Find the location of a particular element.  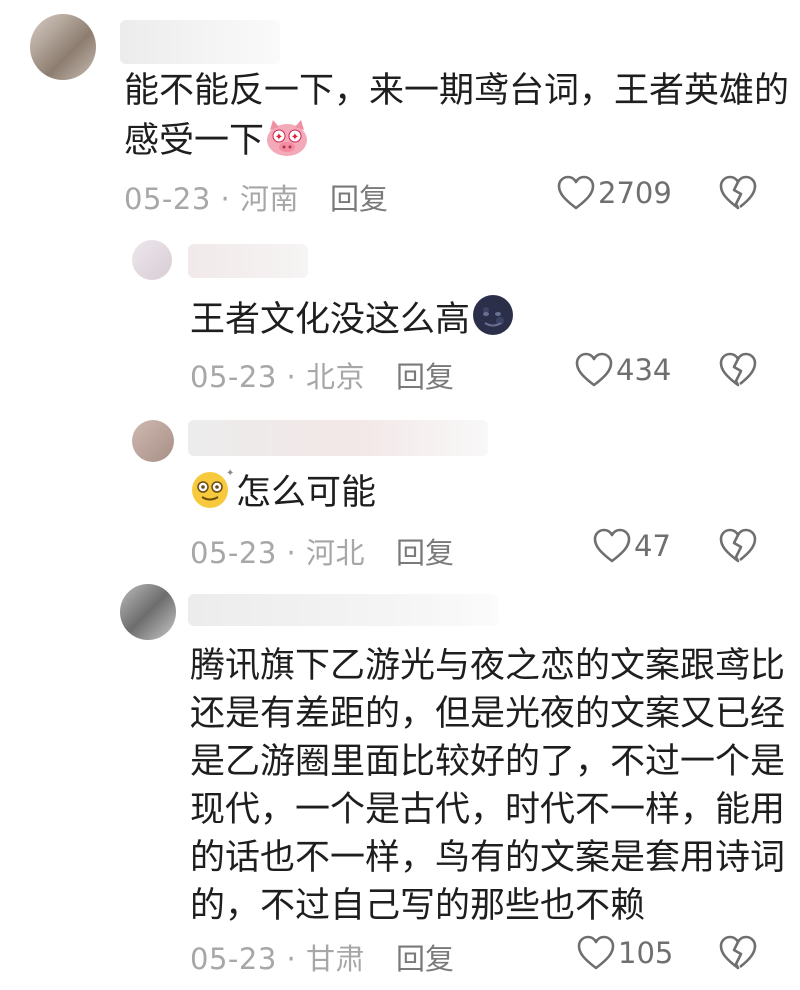

comment-text: ✦ 怎么可能 is located at coordinates (282, 495).